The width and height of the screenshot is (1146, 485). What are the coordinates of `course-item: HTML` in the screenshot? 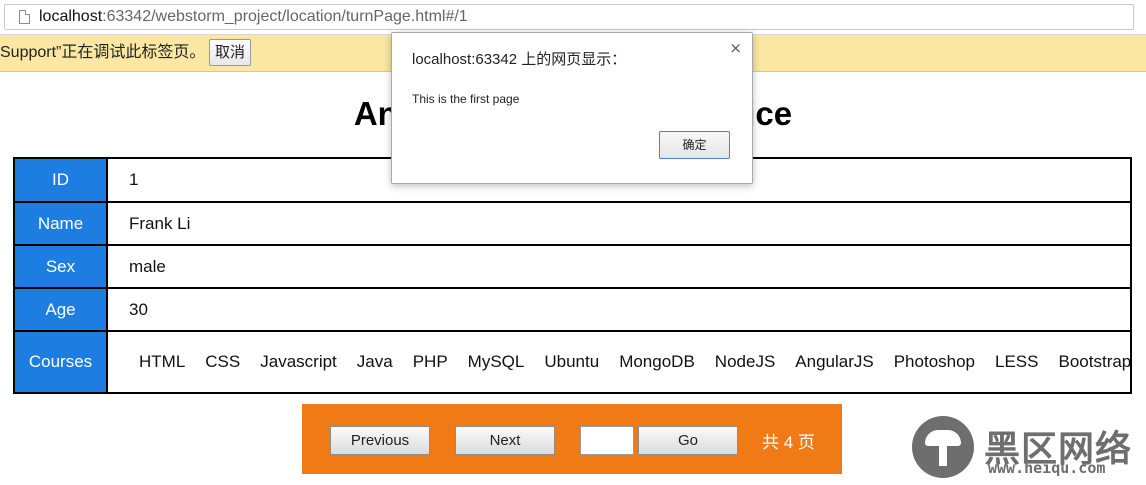 It's located at (162, 361).